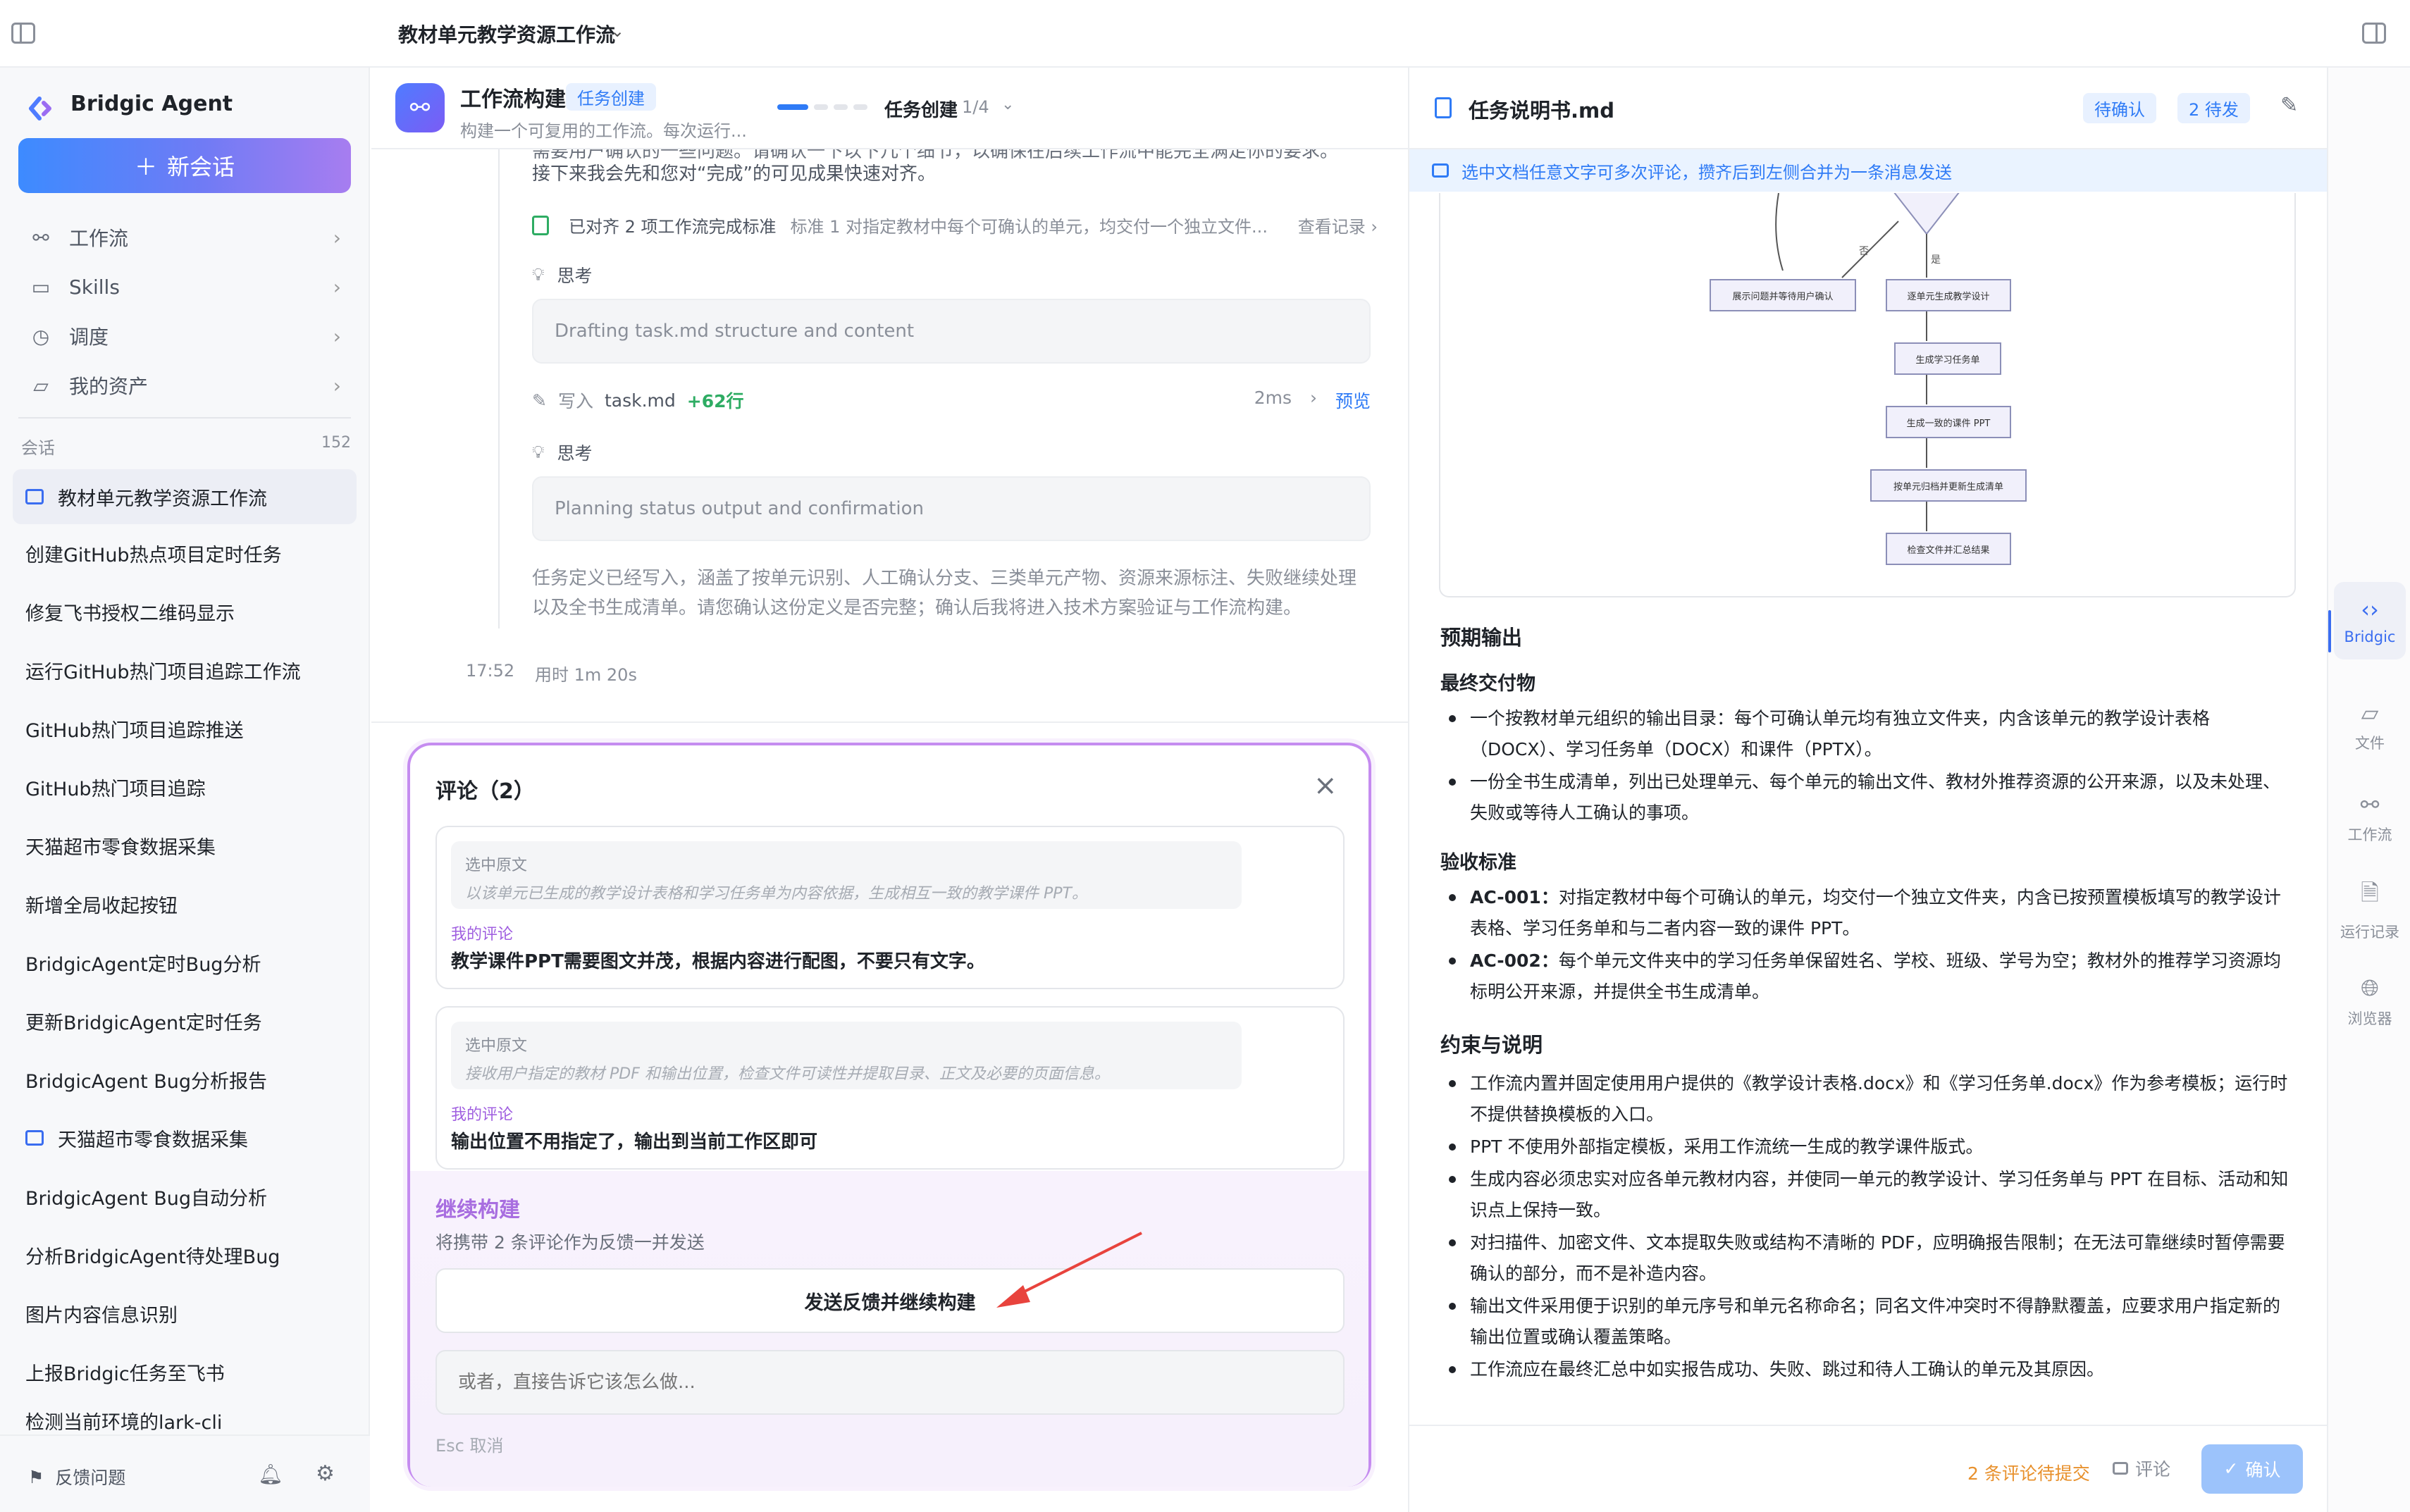 The height and width of the screenshot is (1512, 2410). I want to click on message-duration: 用时 1m 20s, so click(586, 675).